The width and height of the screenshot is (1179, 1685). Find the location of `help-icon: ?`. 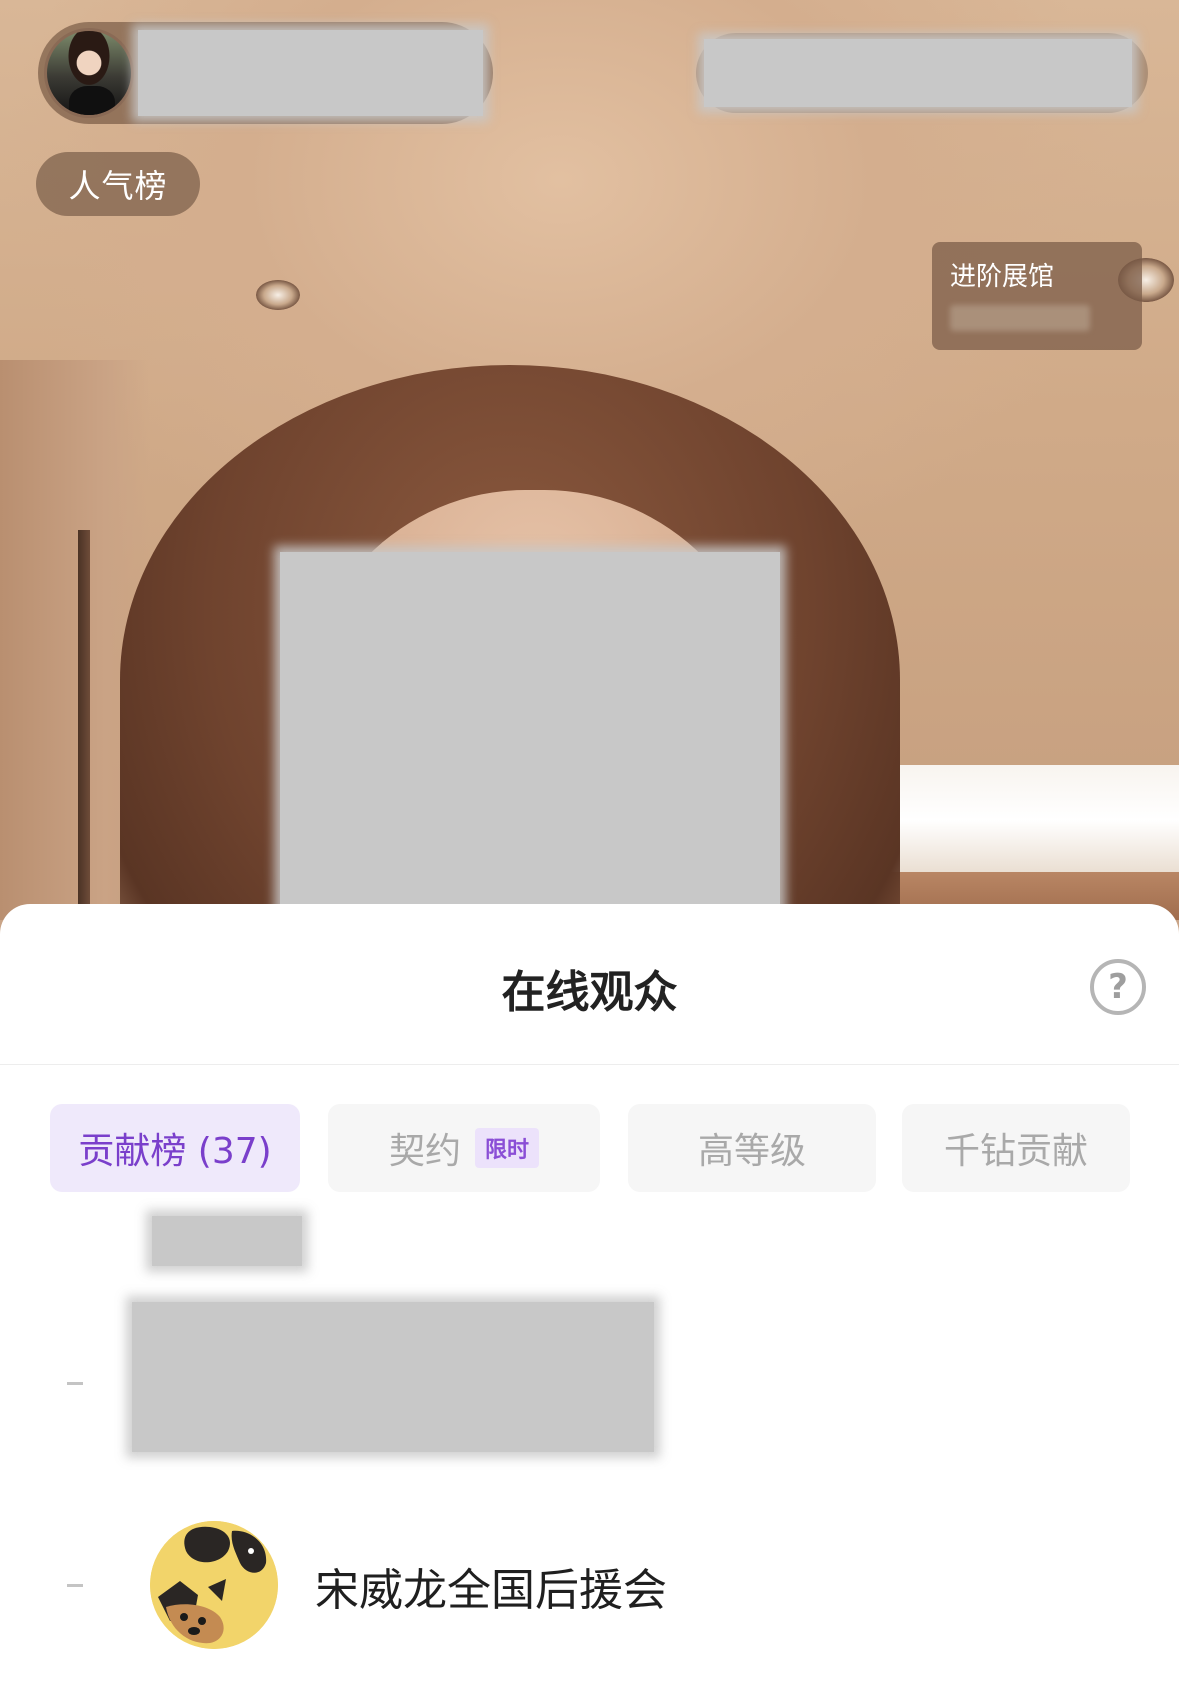

help-icon: ? is located at coordinates (1118, 987).